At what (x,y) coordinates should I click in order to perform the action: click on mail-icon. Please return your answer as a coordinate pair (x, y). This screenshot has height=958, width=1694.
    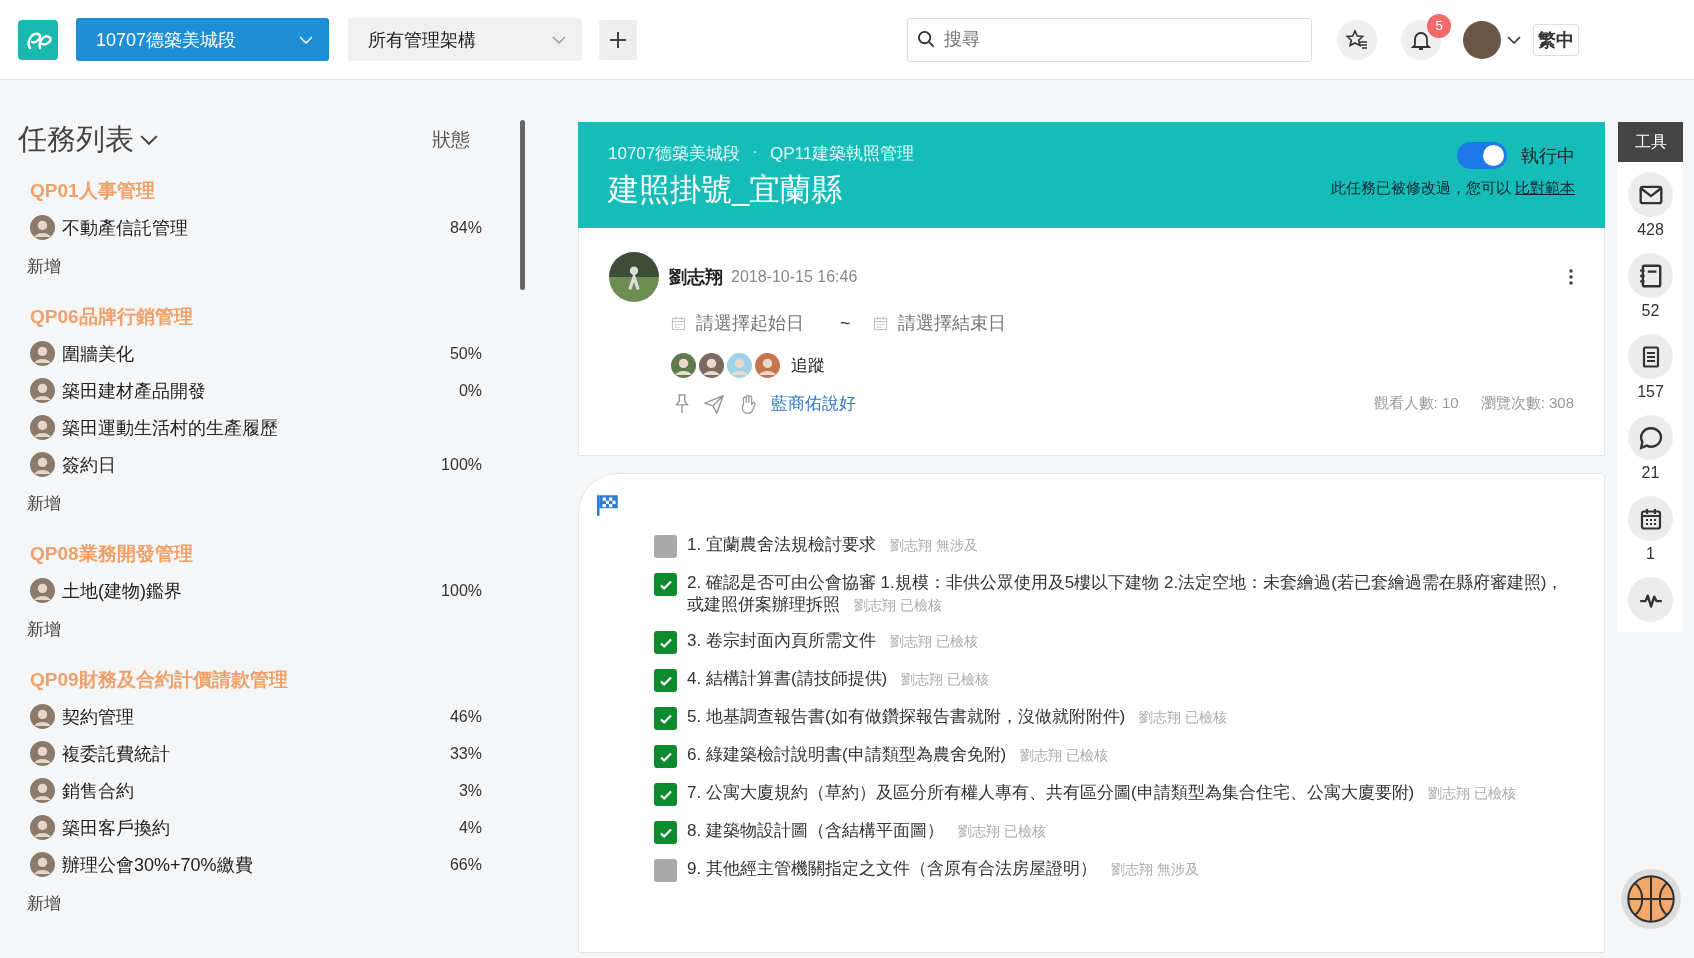
    Looking at the image, I should click on (1650, 194).